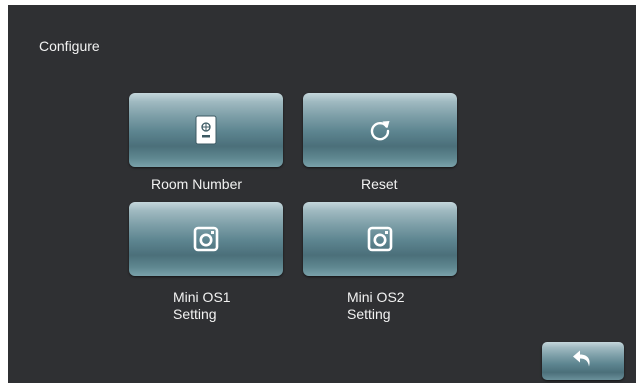  I want to click on mini-os2-setting-label: Mini OS2 Setting, so click(376, 306).